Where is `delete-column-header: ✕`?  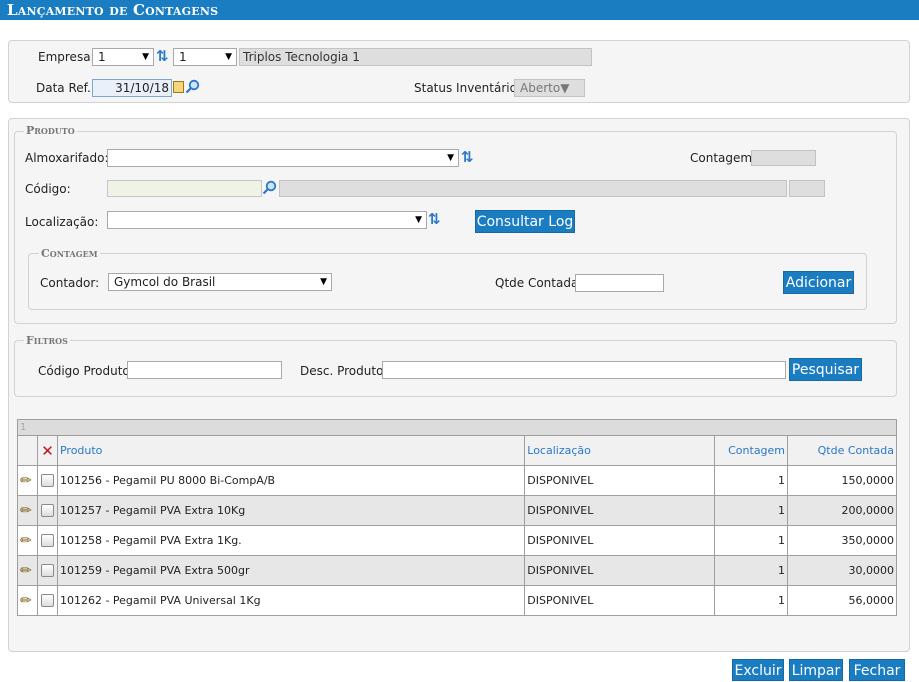 delete-column-header: ✕ is located at coordinates (47, 450).